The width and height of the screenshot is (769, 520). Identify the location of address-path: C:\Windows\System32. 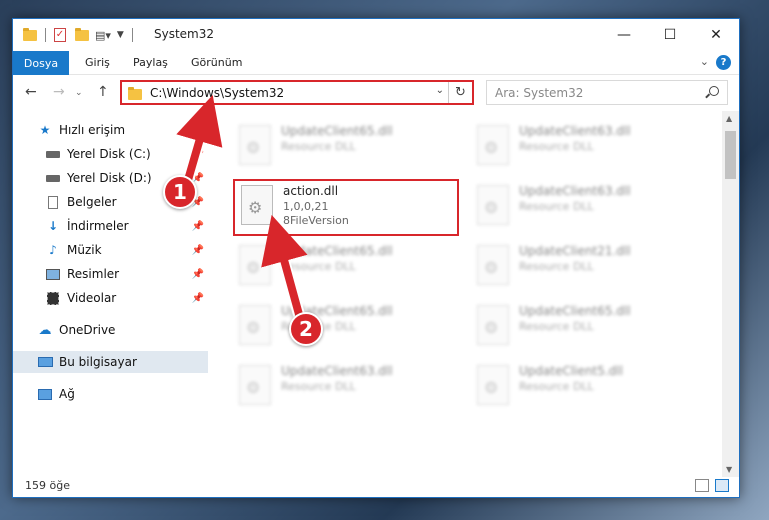
(217, 93).